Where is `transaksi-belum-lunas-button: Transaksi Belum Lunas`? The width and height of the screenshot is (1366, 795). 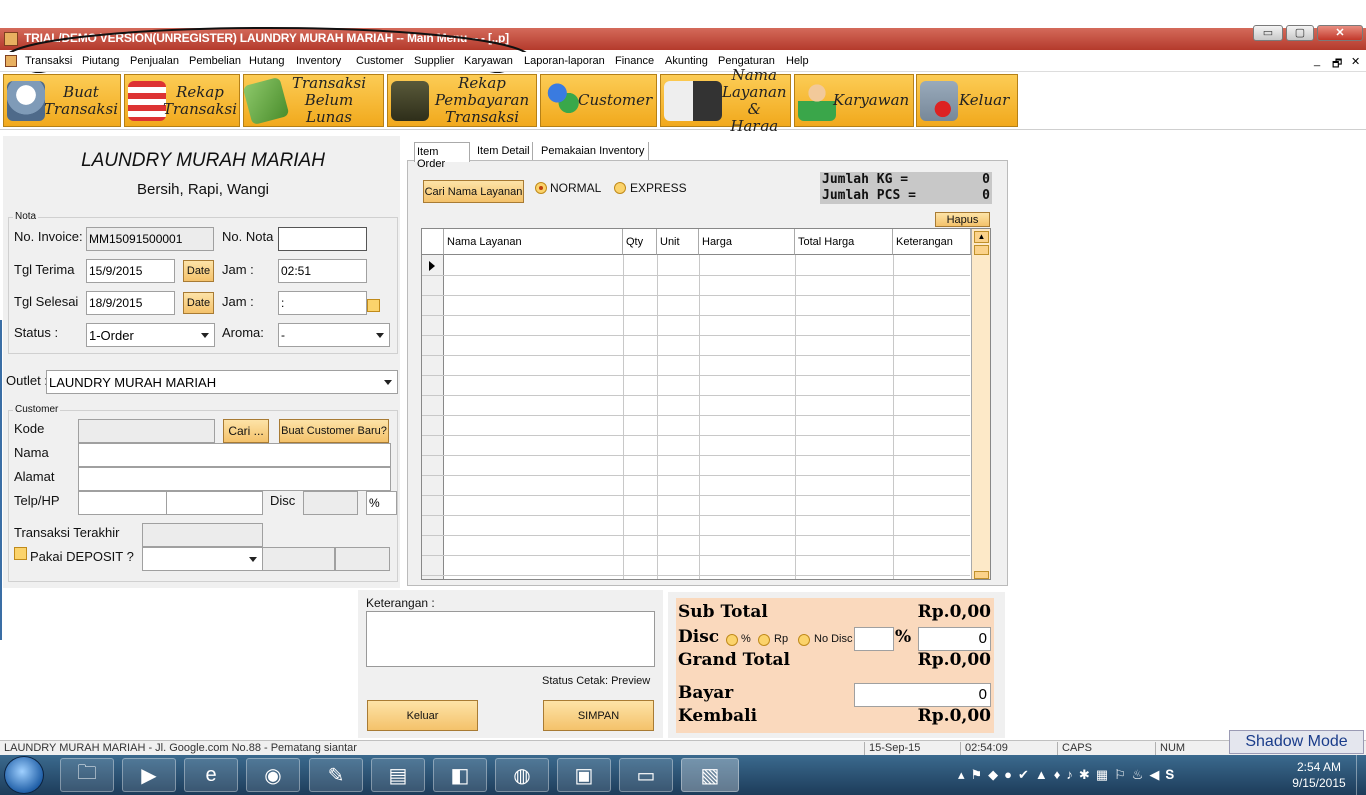
transaksi-belum-lunas-button: Transaksi Belum Lunas is located at coordinates (313, 100).